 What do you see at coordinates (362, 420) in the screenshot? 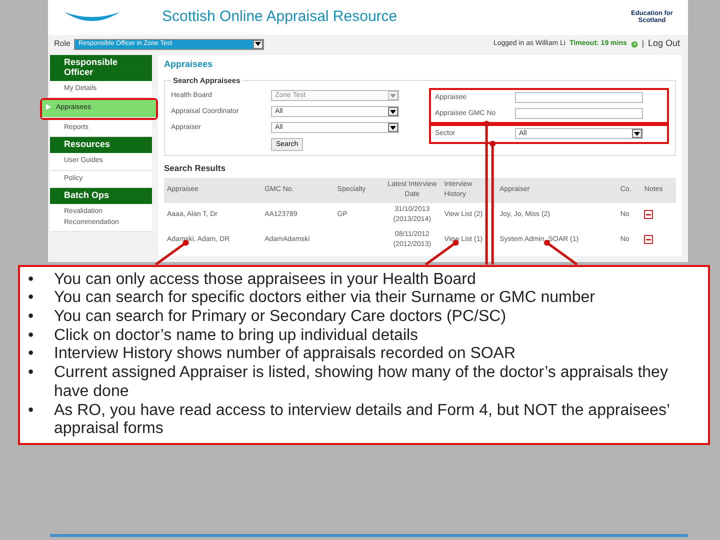
I see `note-text: As RO, you have read access to interview details and Form 4, but NOT the appraisees’ appraisal forms` at bounding box center [362, 420].